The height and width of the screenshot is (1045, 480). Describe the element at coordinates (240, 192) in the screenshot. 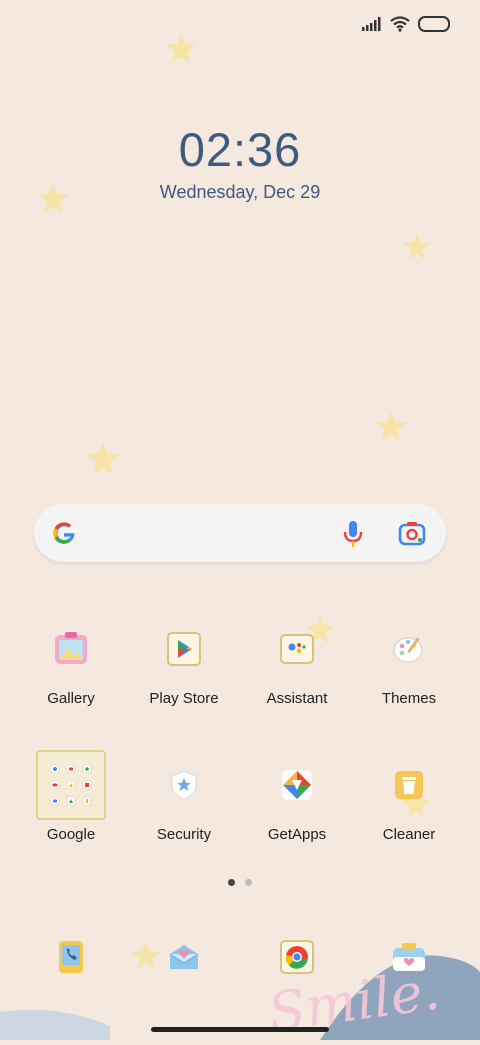

I see `clock-date: Wednesday, Dec 29` at that location.